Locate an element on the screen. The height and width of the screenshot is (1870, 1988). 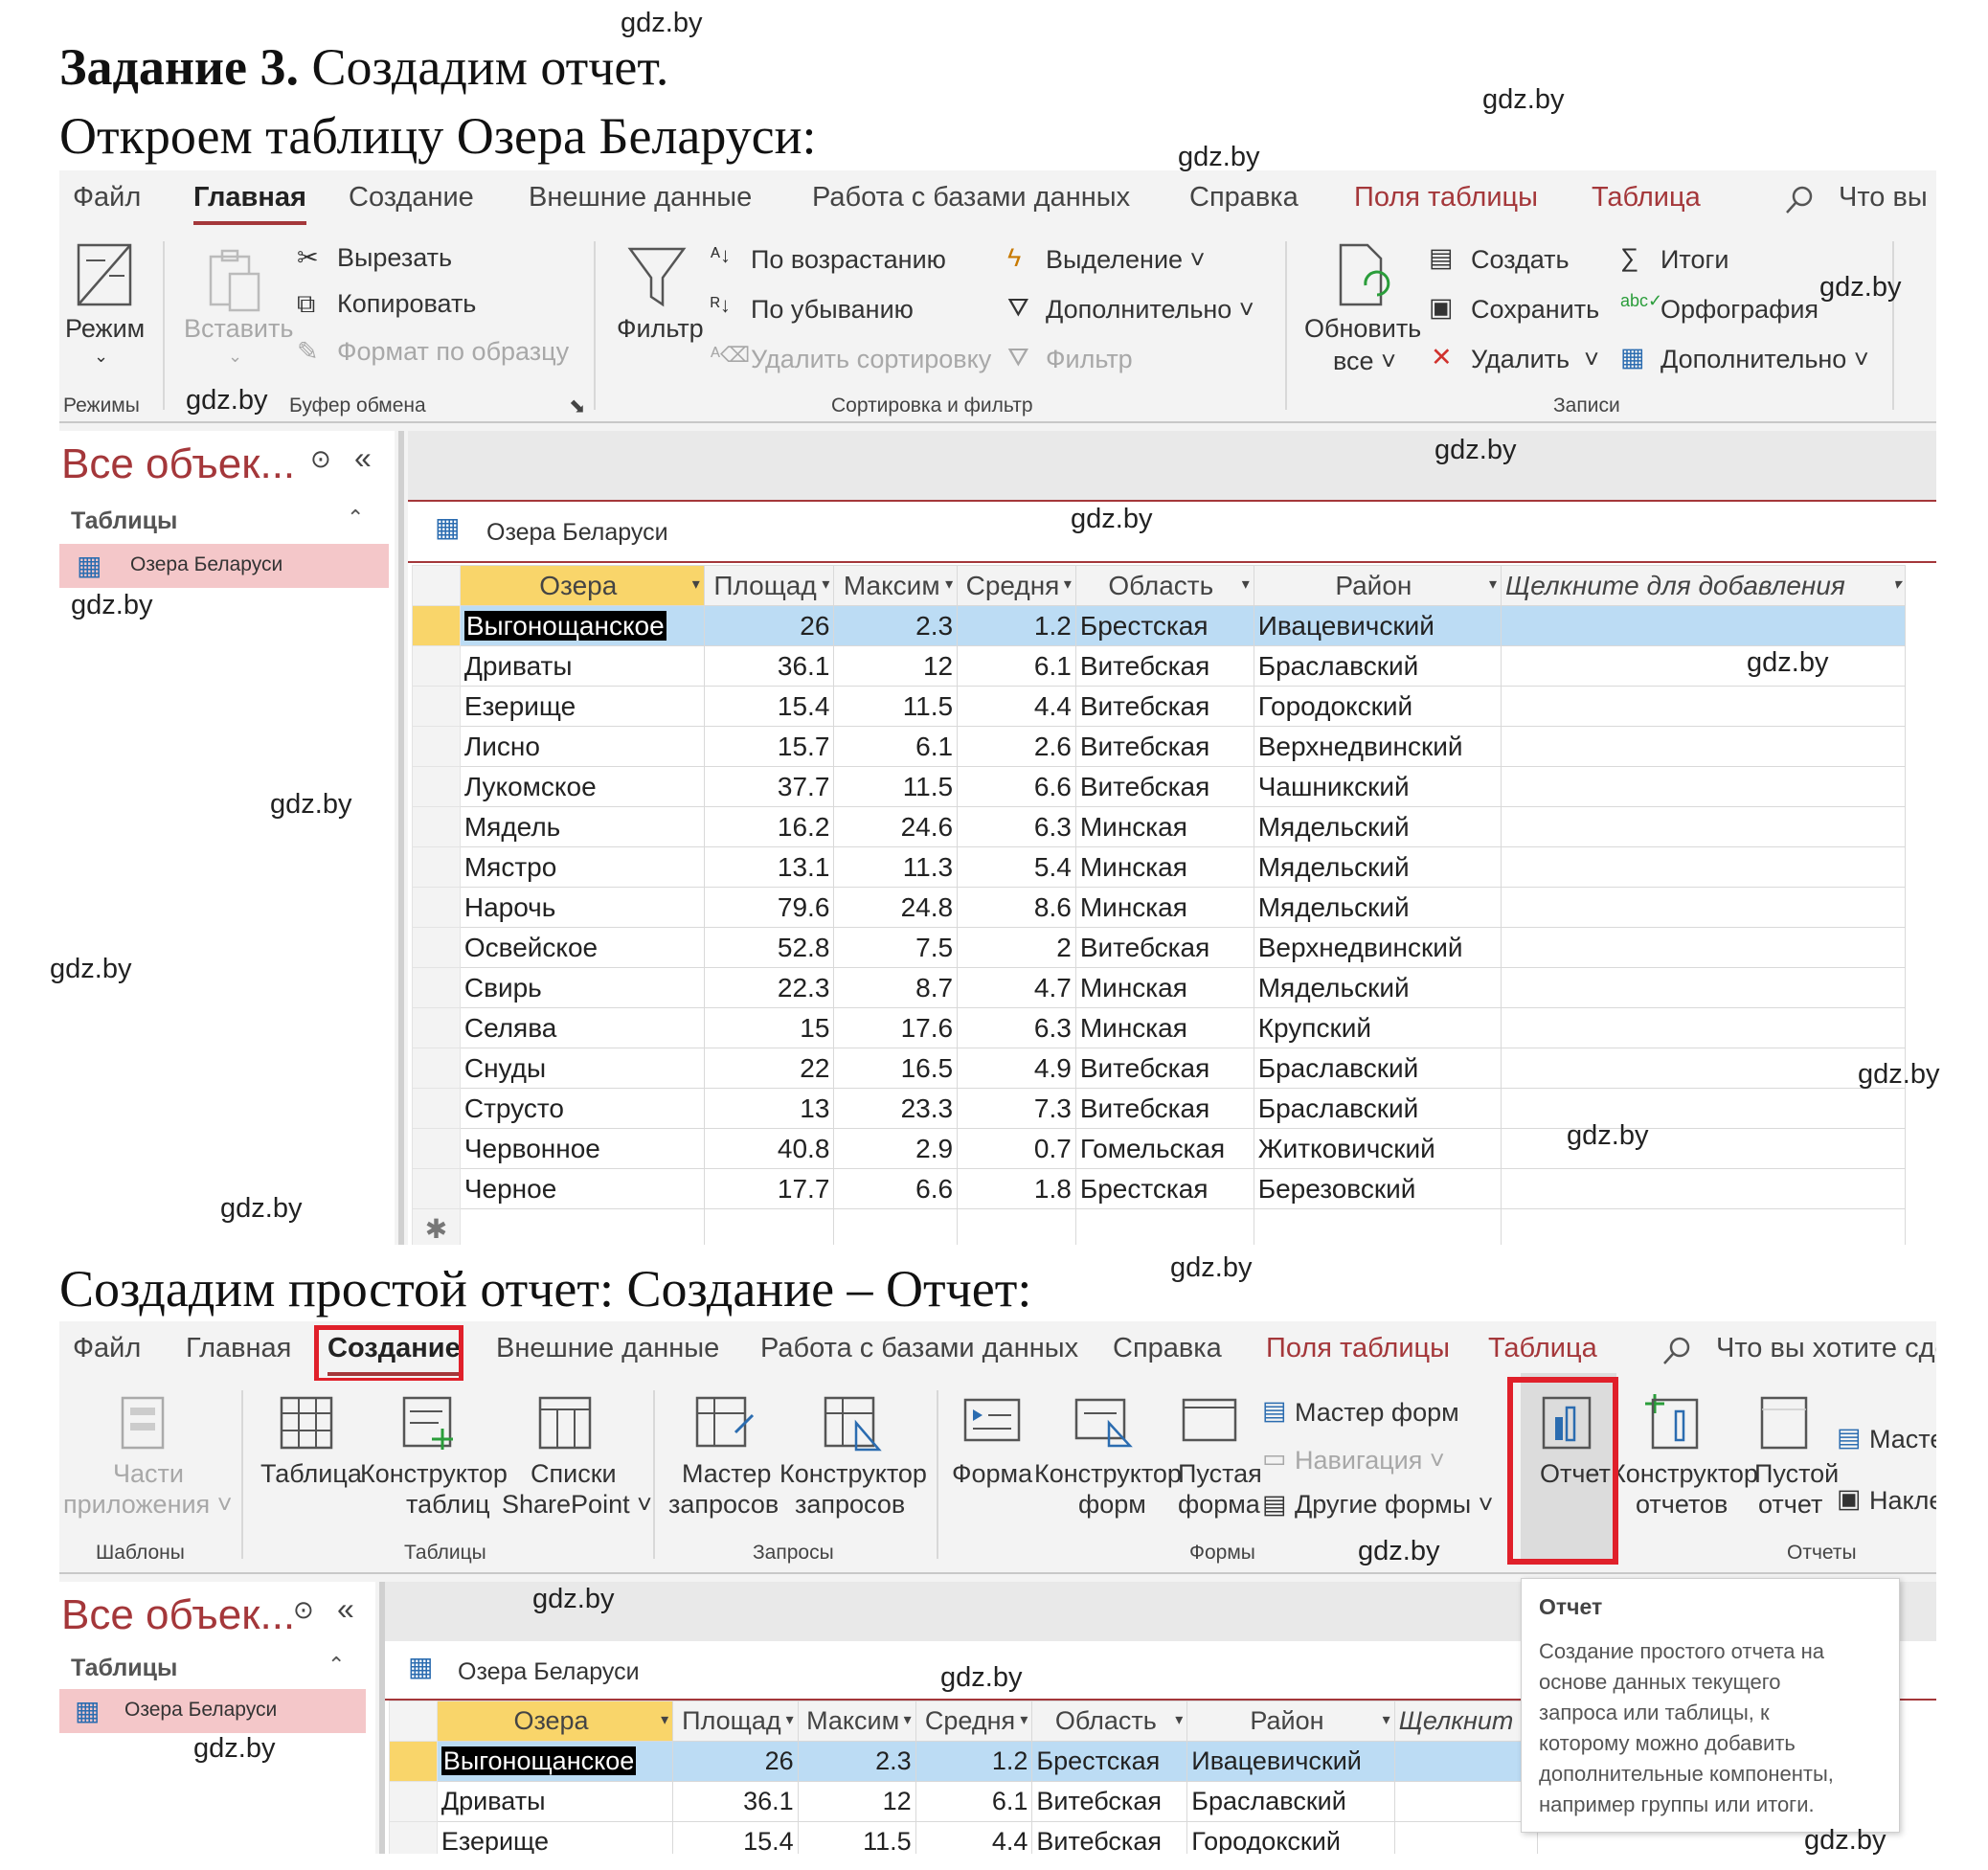
document-tab-title: Озера Беларуси is located at coordinates (549, 1672).